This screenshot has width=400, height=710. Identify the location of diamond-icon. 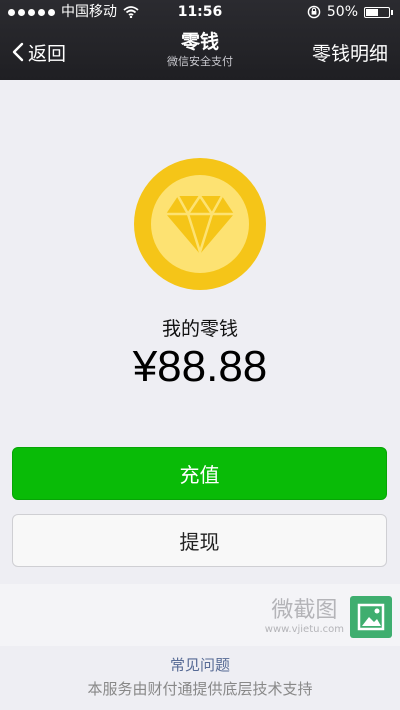
(200, 225).